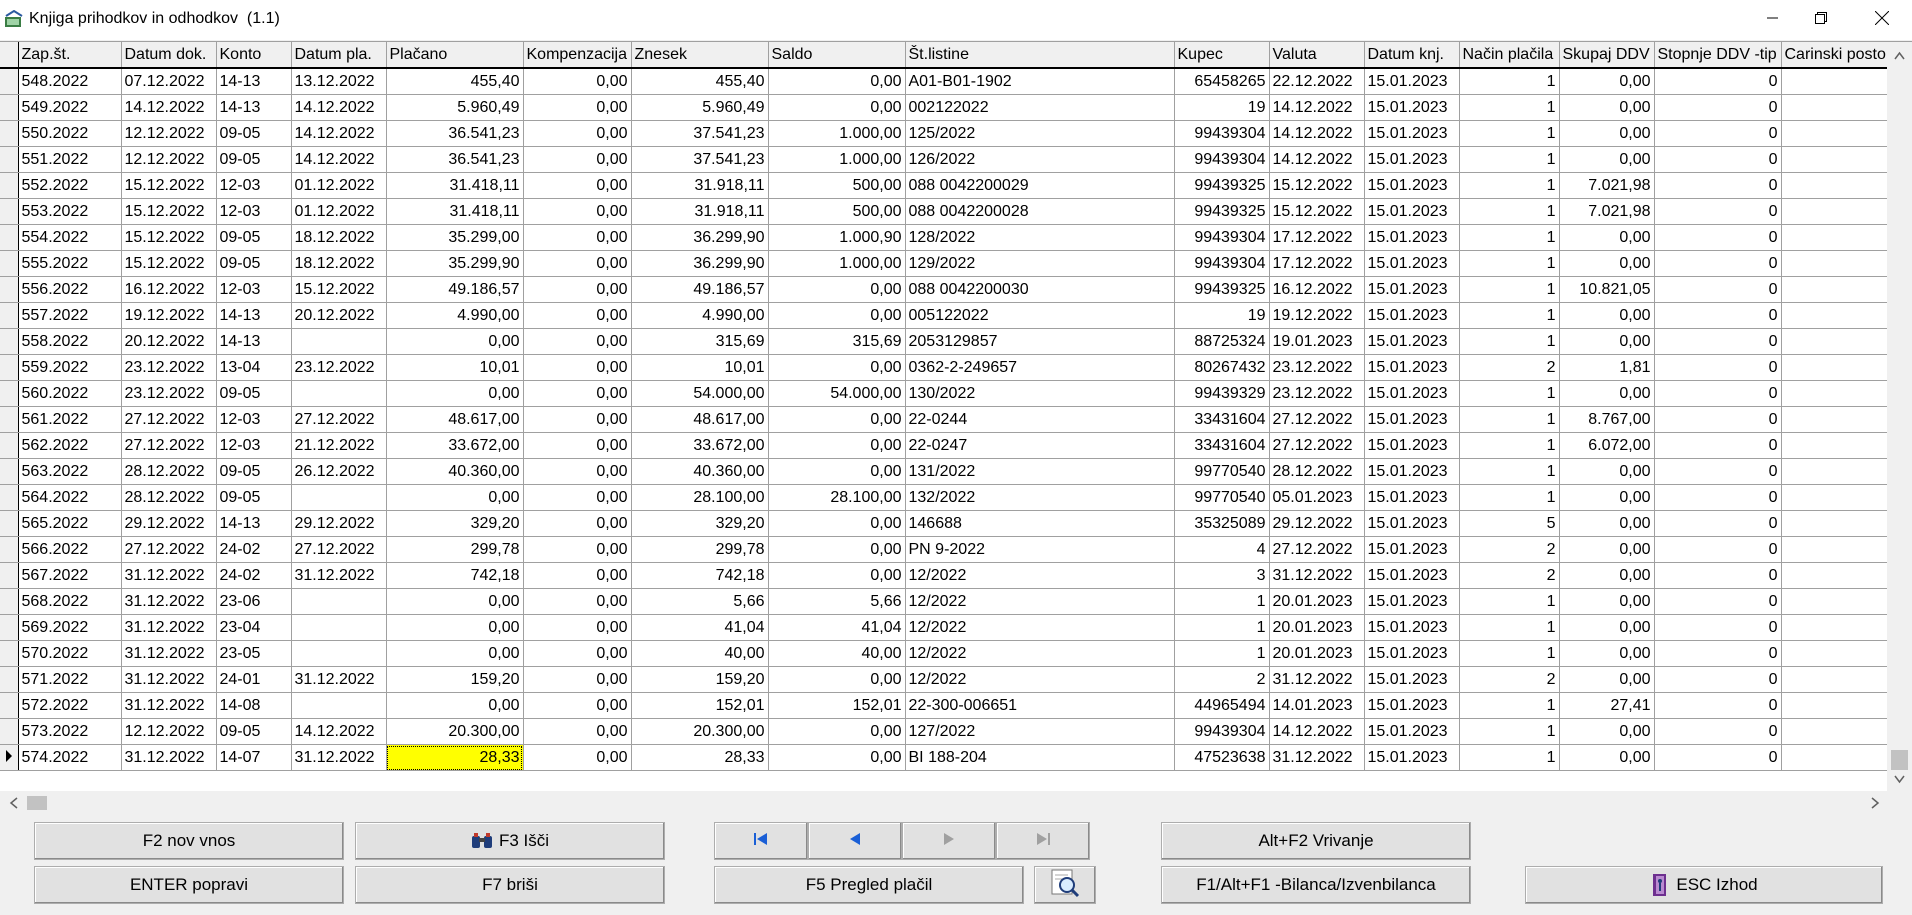 This screenshot has height=915, width=1912. I want to click on table-cell: 21.12.2022, so click(339, 445).